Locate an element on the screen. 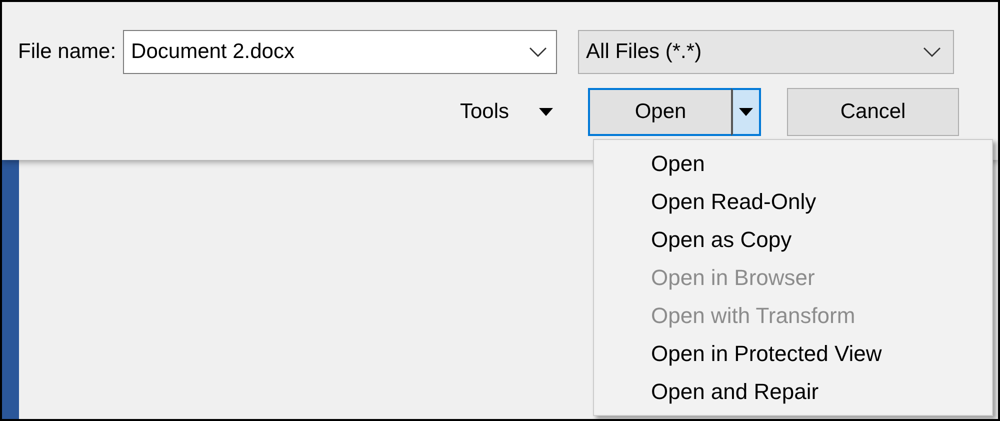  tools-menu-button: Tools is located at coordinates (507, 112).